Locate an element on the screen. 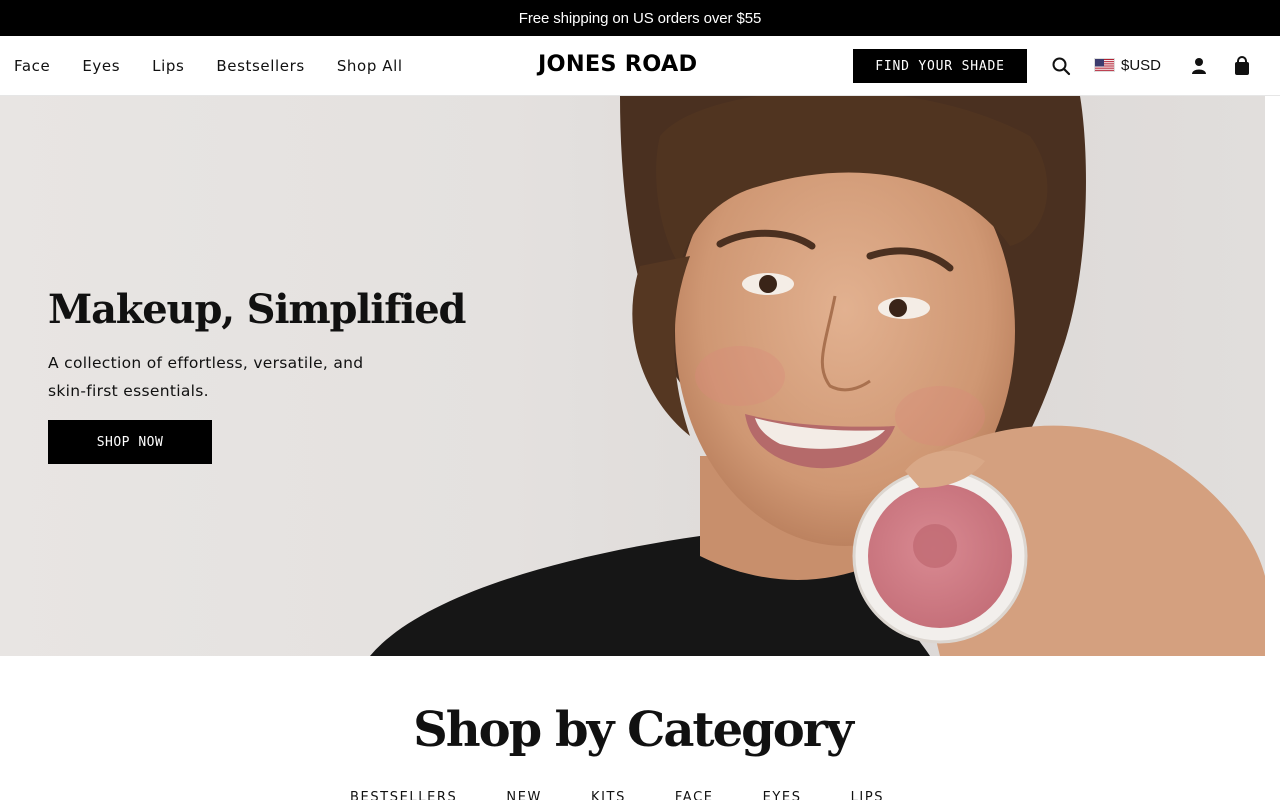 Image resolution: width=1280 pixels, height=800 pixels. tab-kits: KITS is located at coordinates (608, 795).